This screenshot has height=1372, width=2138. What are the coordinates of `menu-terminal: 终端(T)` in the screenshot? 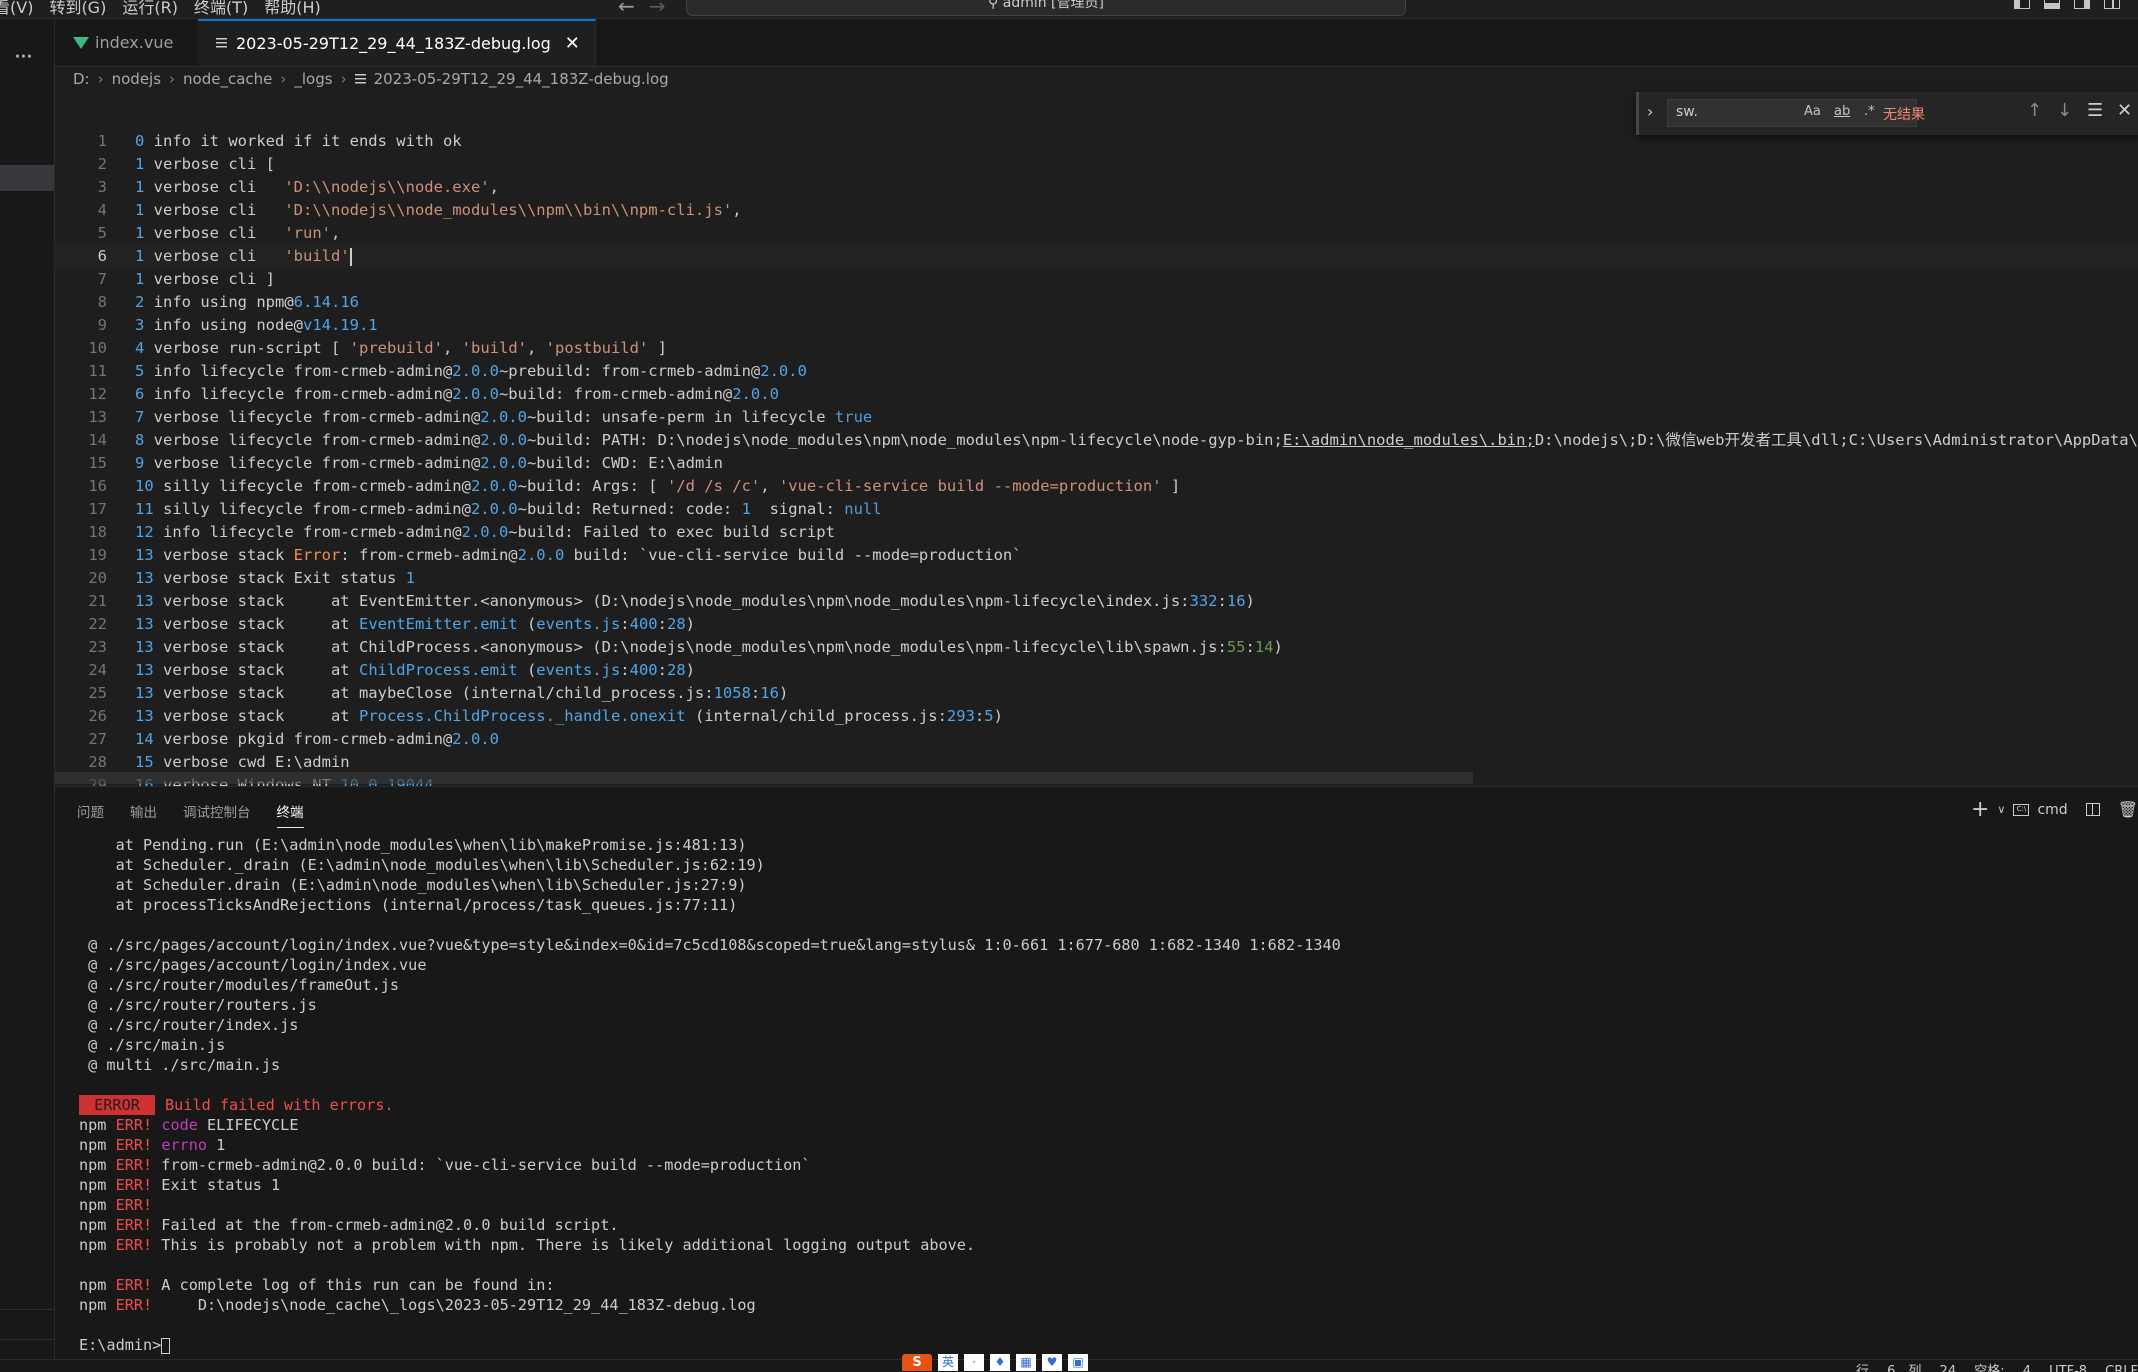 It's located at (229, 9).